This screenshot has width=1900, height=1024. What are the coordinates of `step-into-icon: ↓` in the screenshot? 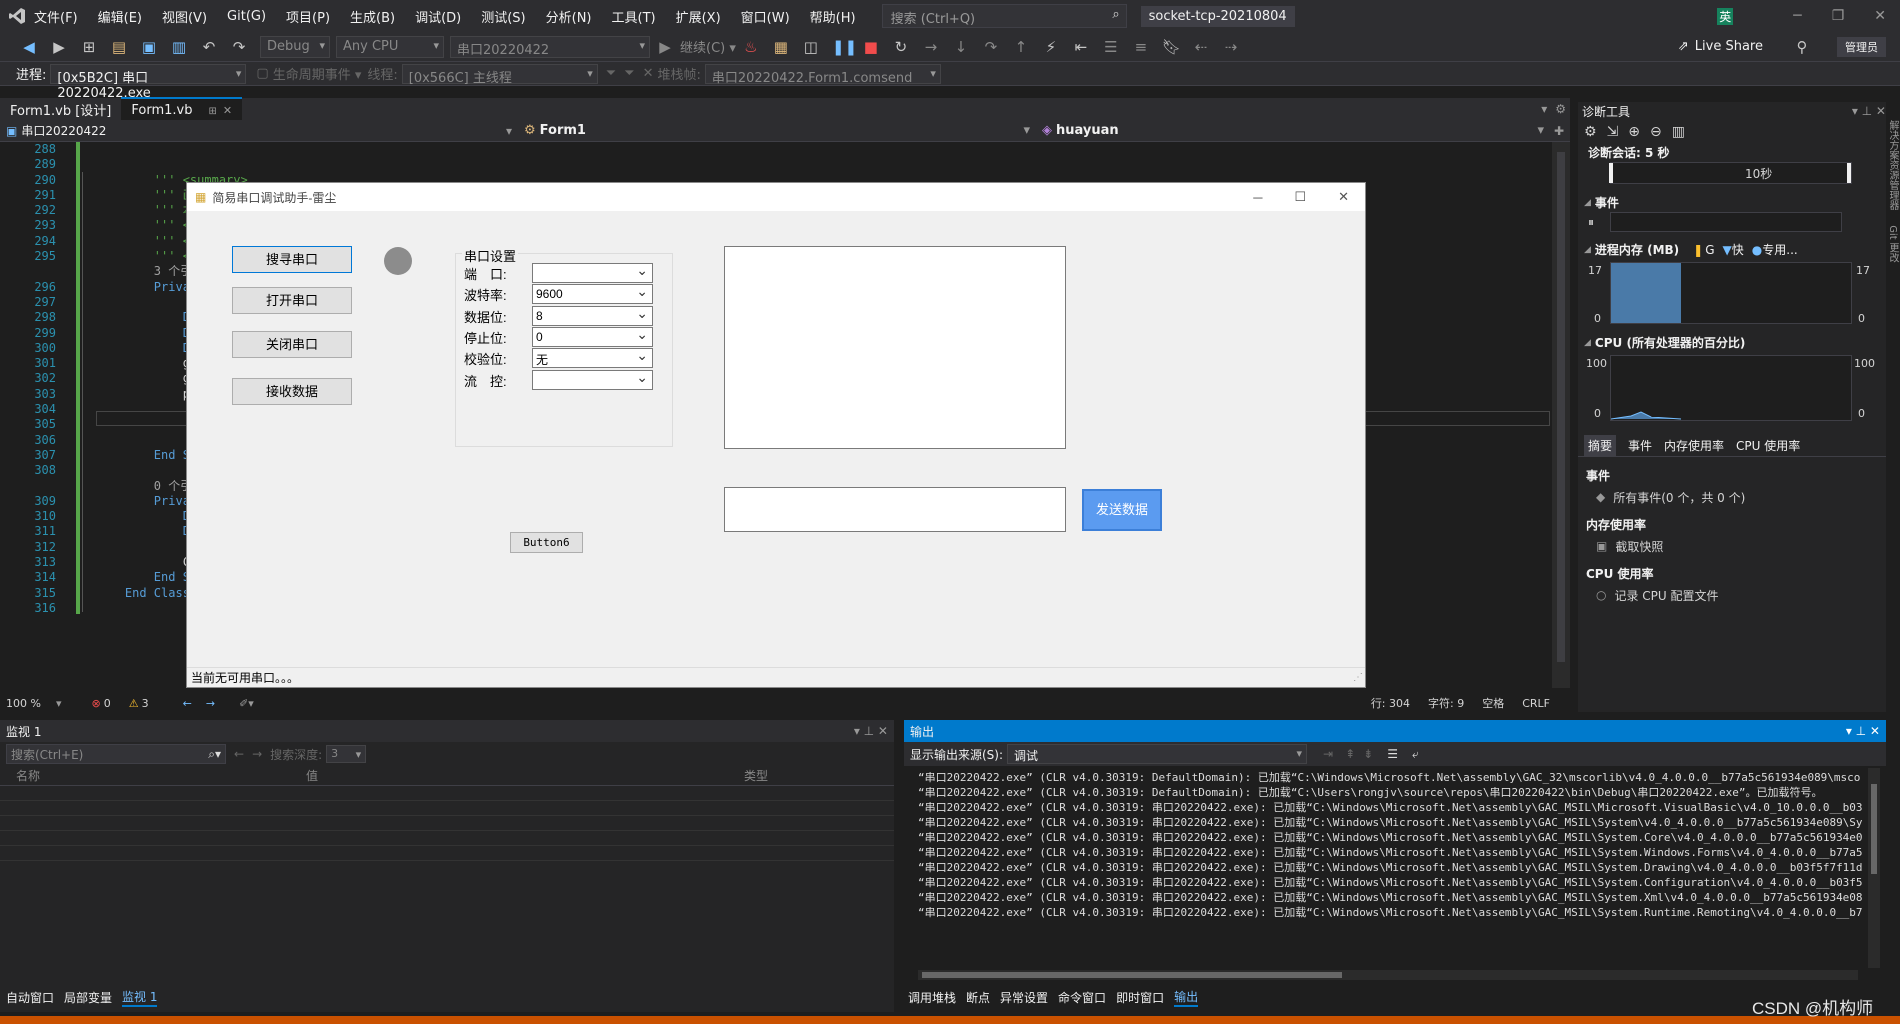 It's located at (961, 47).